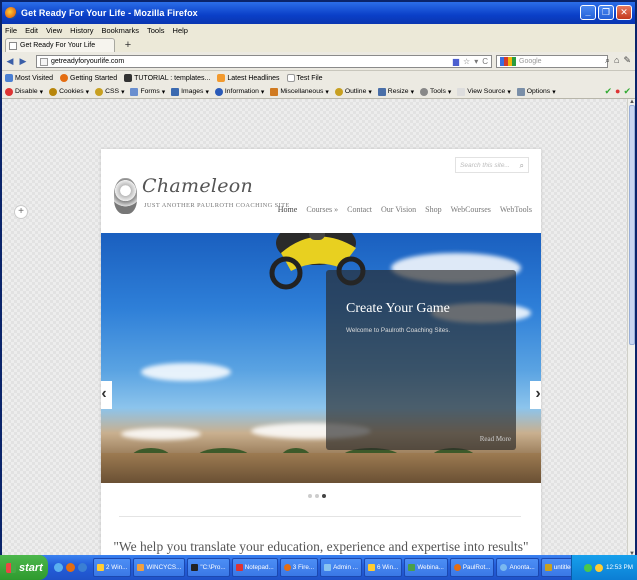 The height and width of the screenshot is (580, 637). I want to click on chameleon-logo-icon, so click(125, 196).